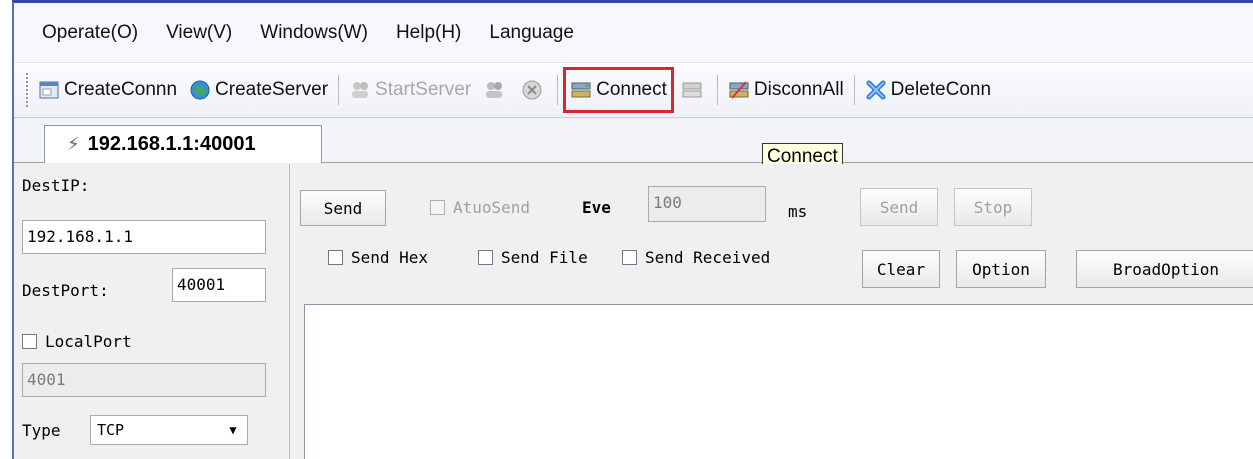 This screenshot has height=459, width=1253. Describe the element at coordinates (428, 33) in the screenshot. I see `menu-help: Help(H)` at that location.